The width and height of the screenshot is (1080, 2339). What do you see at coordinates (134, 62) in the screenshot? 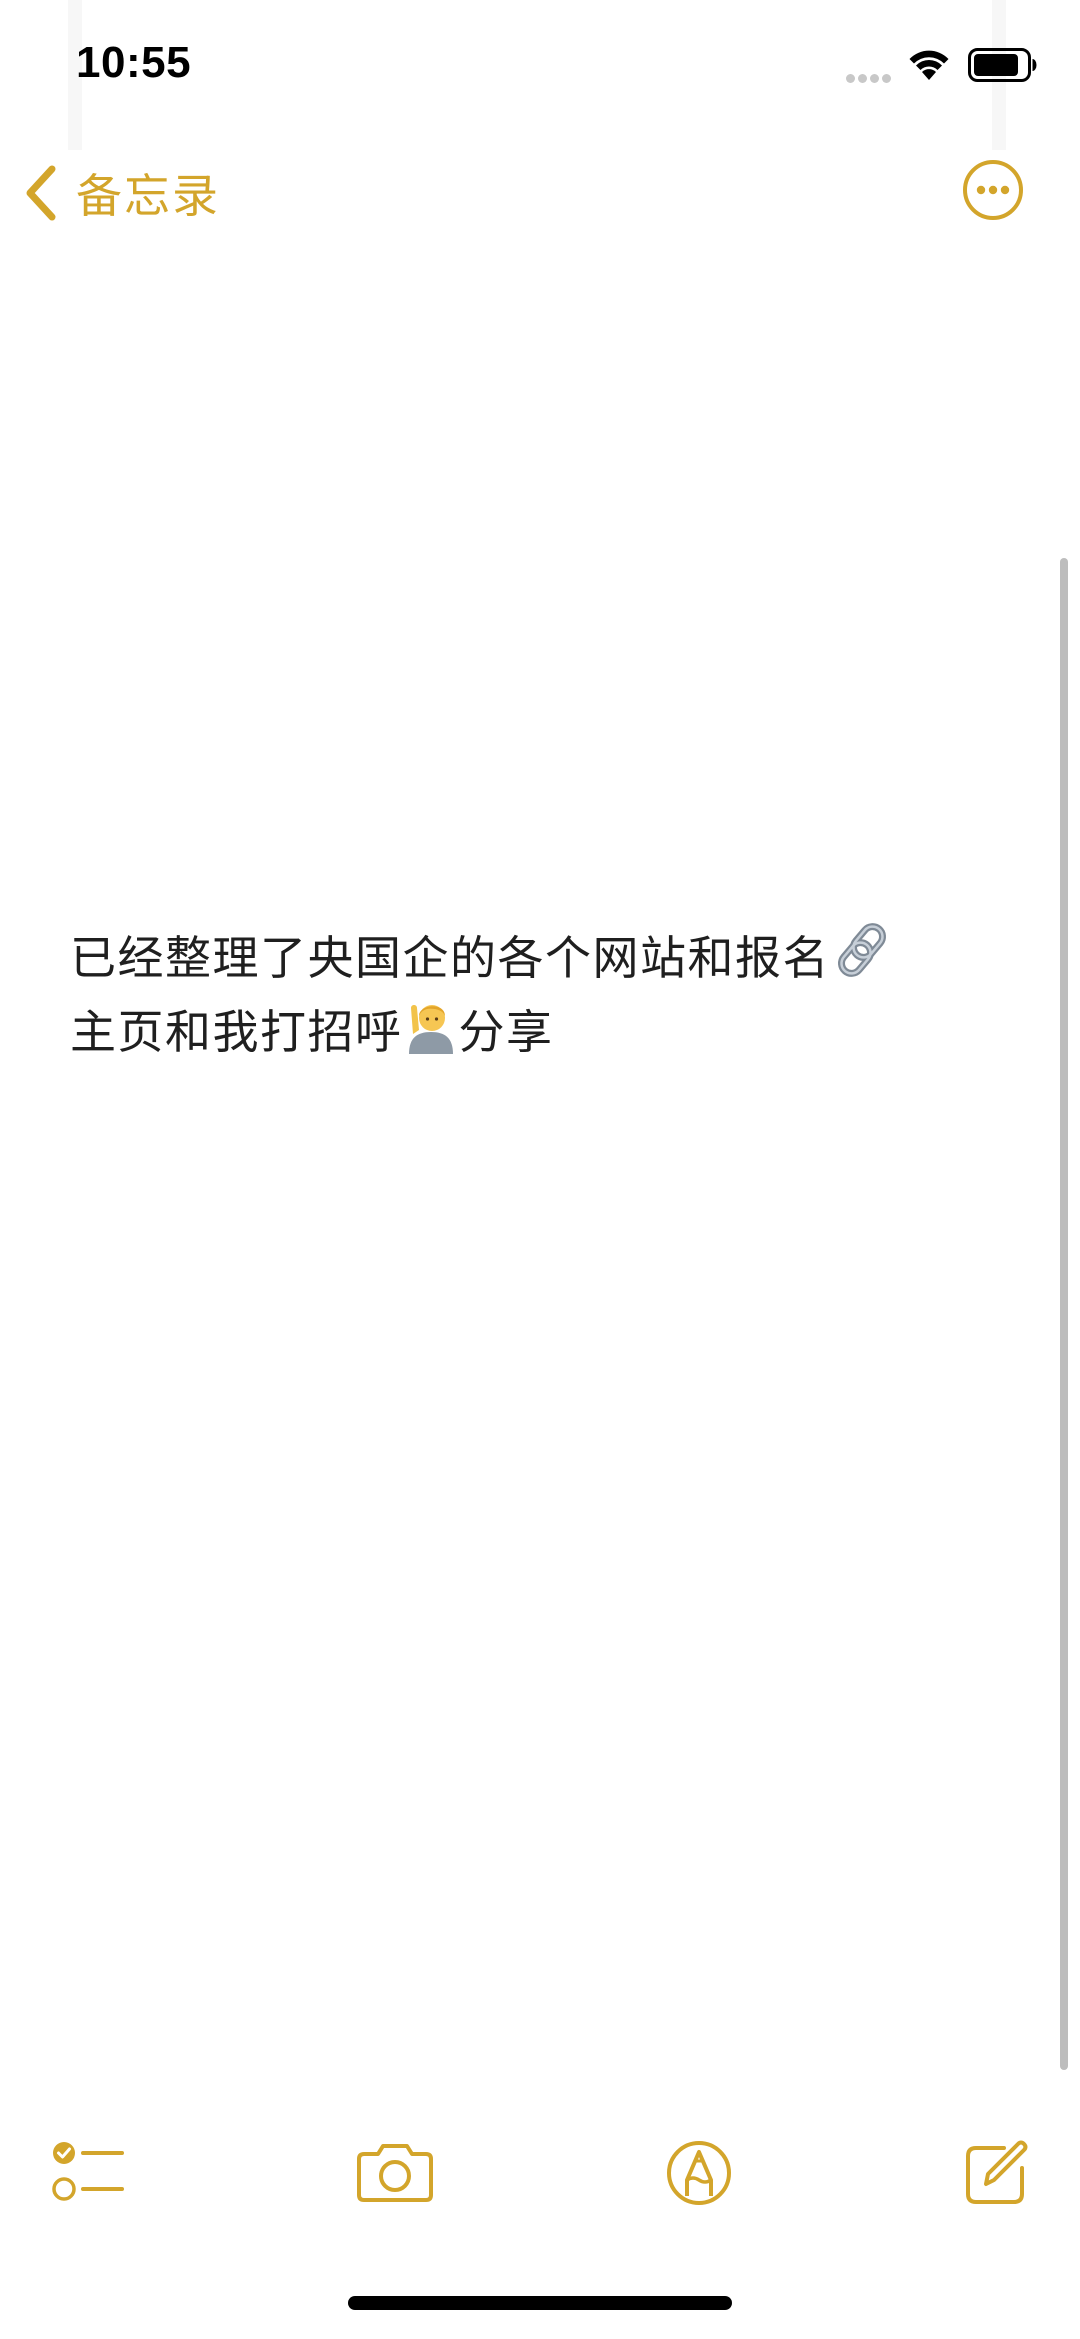
I see `status-time: 10:55` at bounding box center [134, 62].